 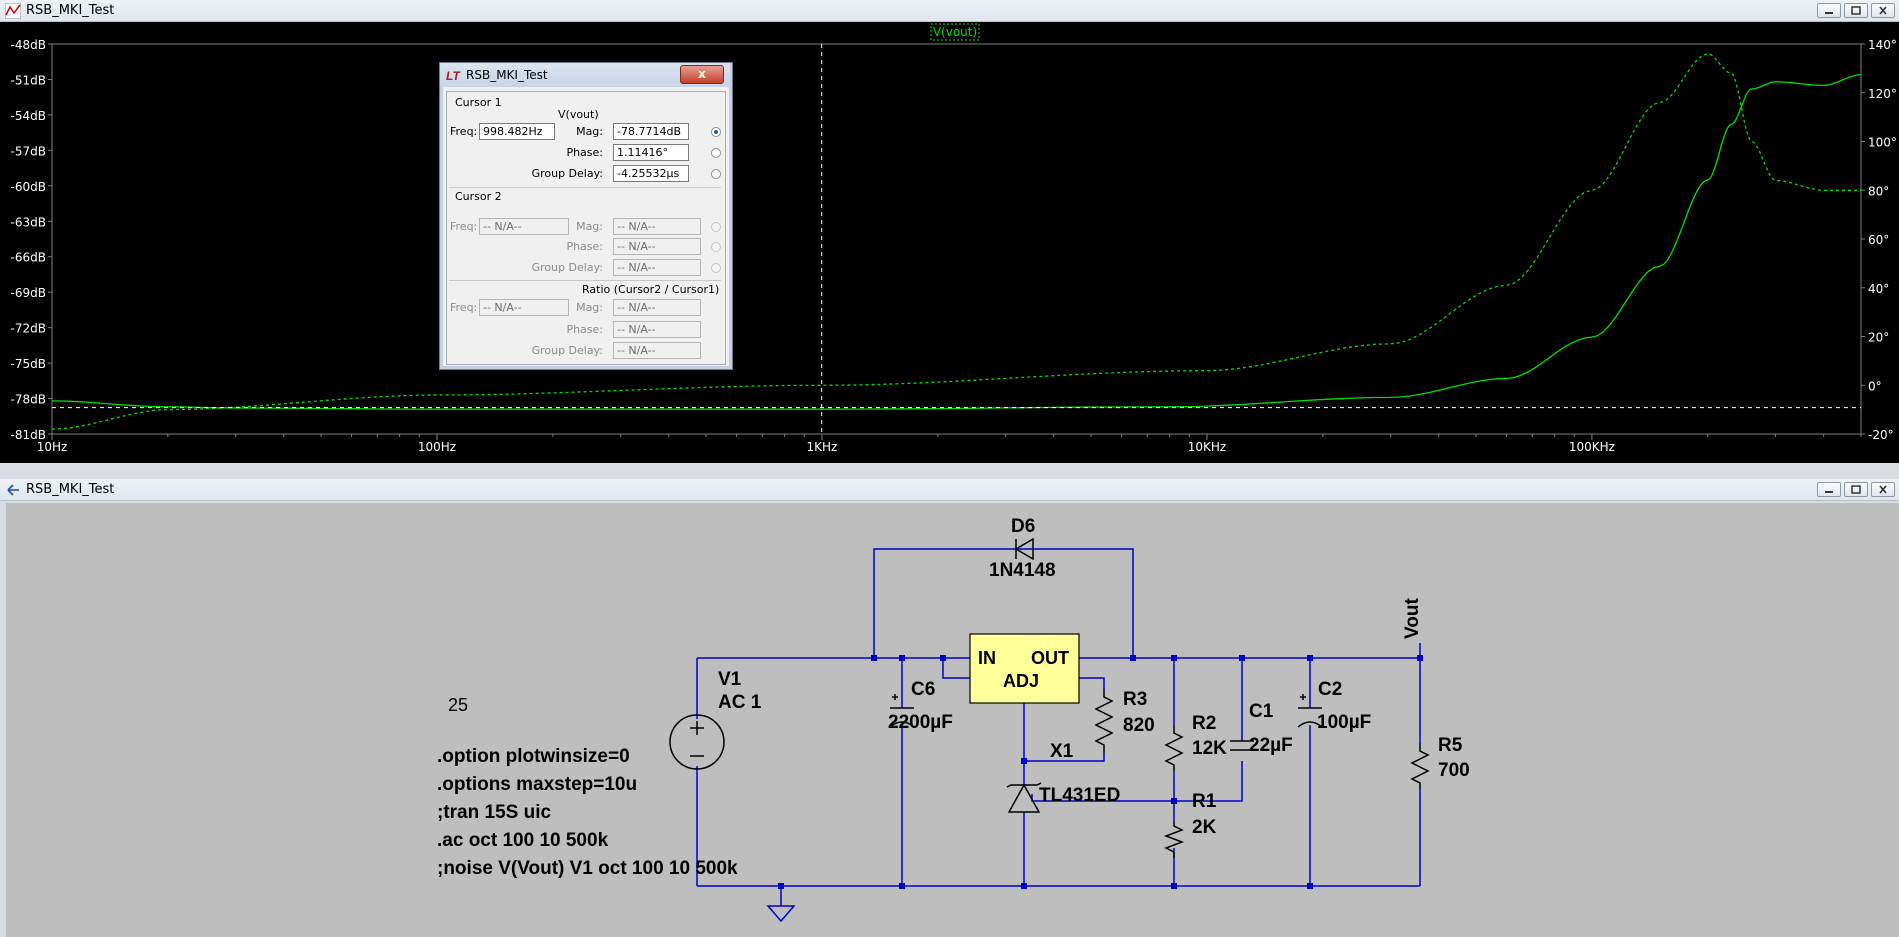 I want to click on cursor2-phase-label: Phase:, so click(x=584, y=246).